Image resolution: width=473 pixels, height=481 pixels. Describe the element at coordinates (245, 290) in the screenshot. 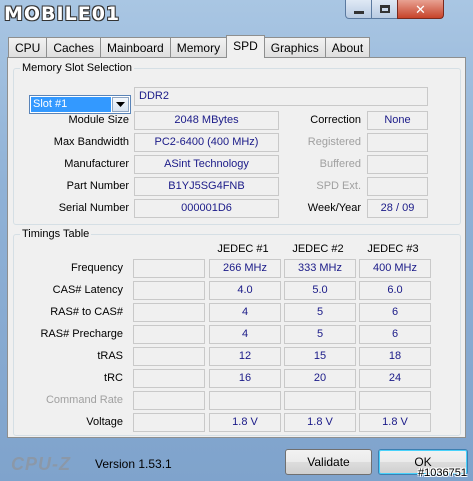

I see `timings-cell: 4.0` at that location.